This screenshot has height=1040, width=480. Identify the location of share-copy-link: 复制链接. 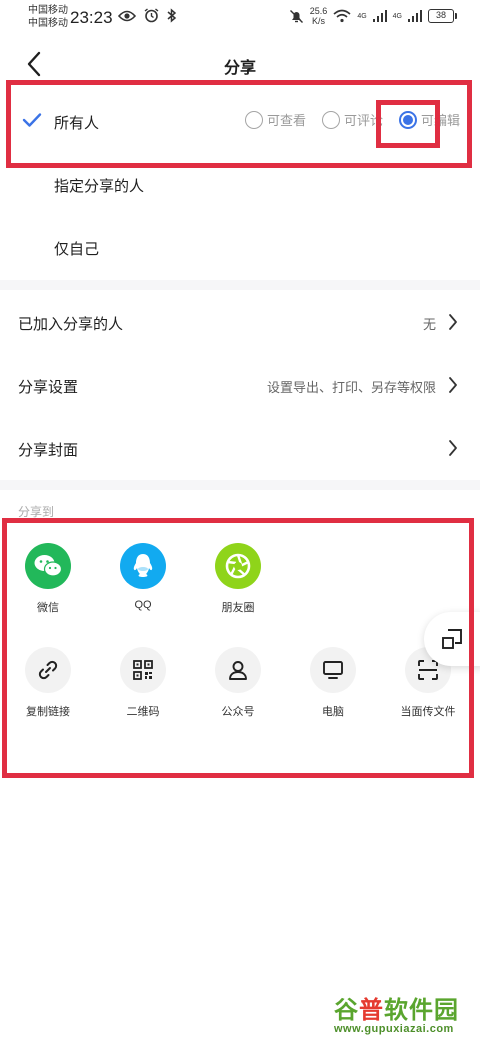
(48, 683).